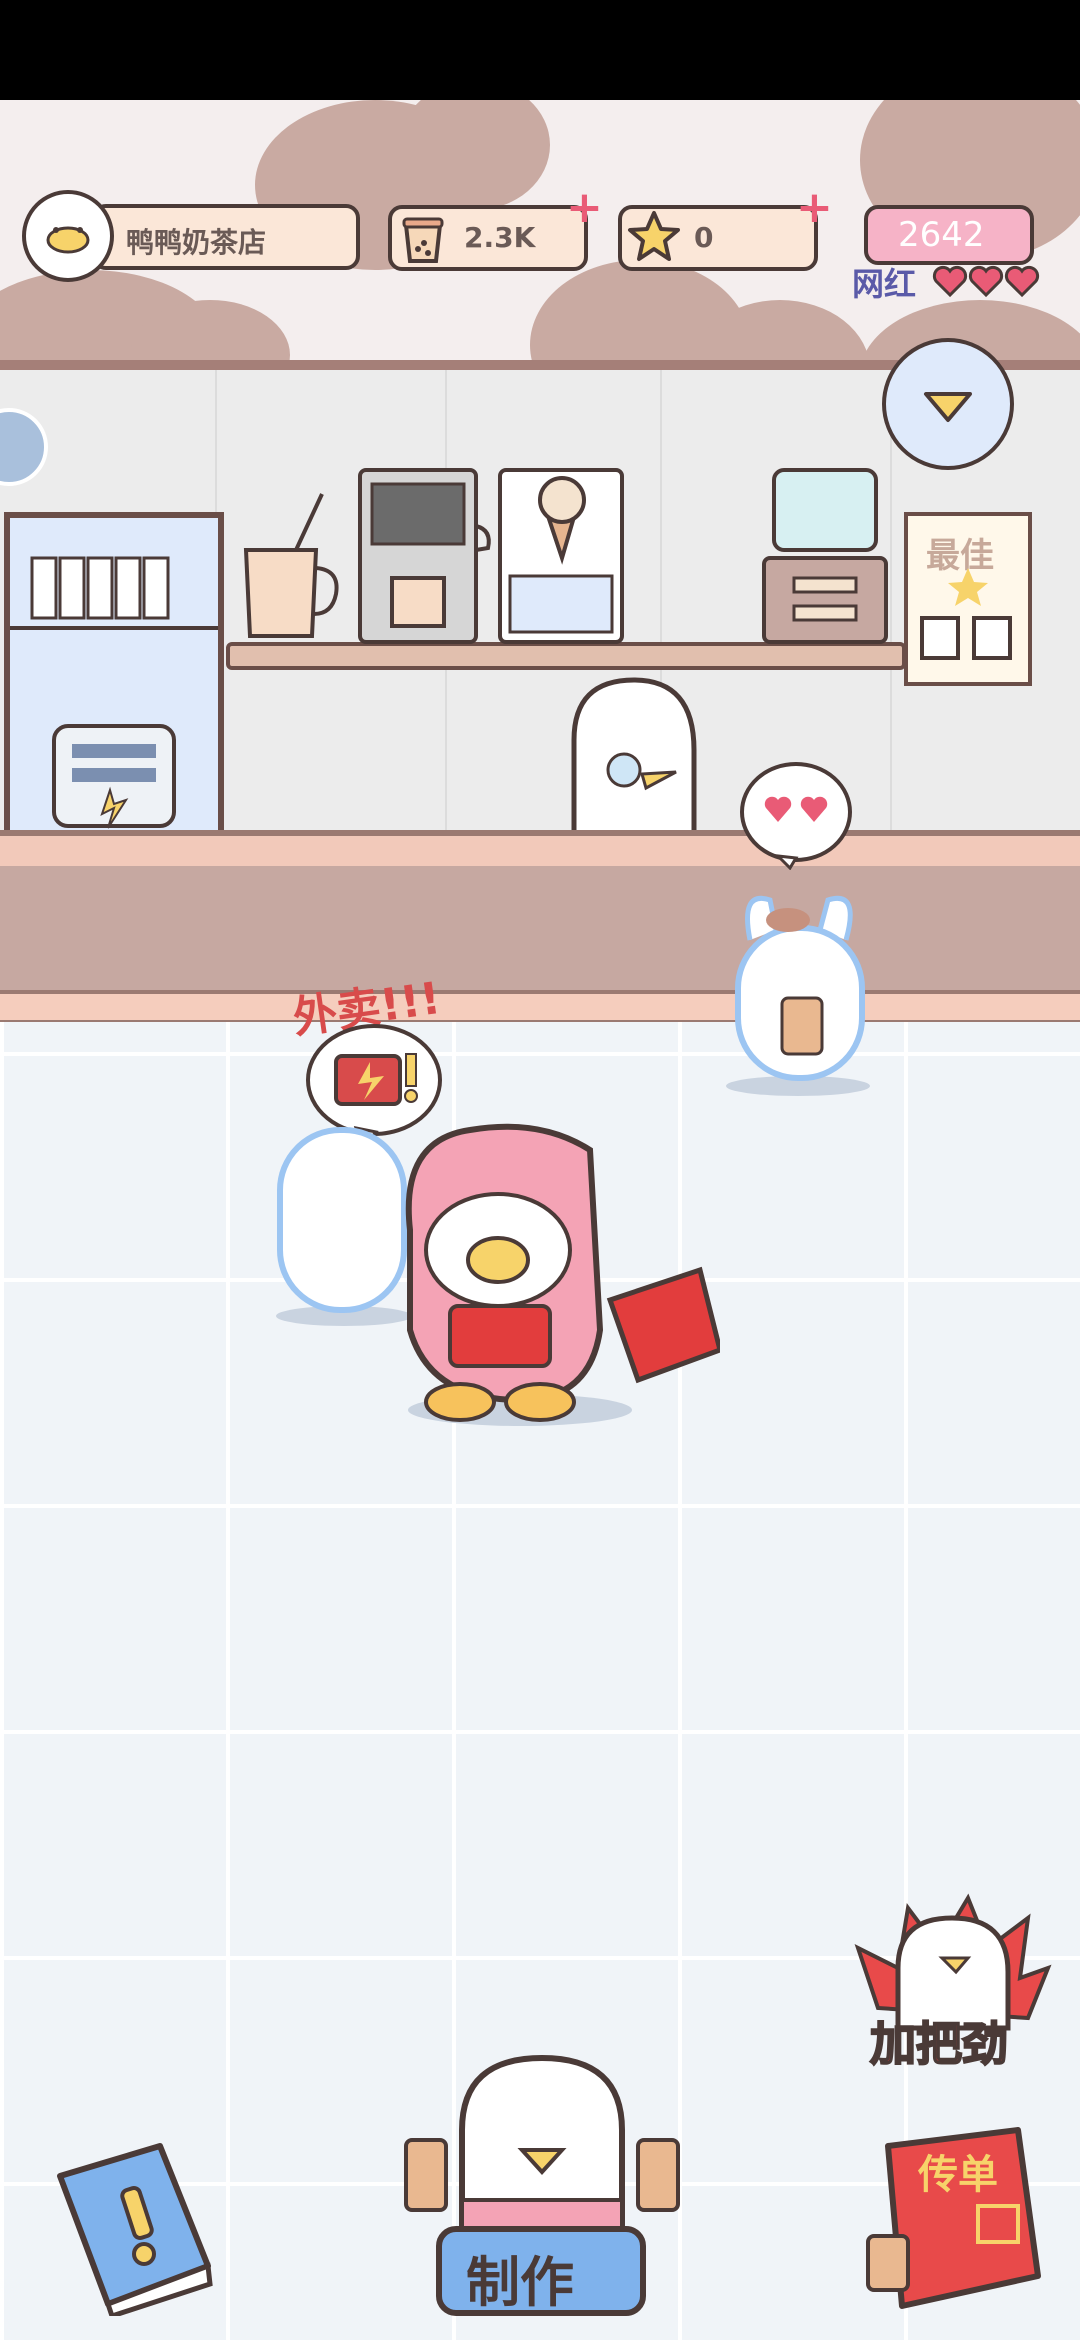 The width and height of the screenshot is (1080, 2340). I want to click on duck-avatar, so click(68, 236).